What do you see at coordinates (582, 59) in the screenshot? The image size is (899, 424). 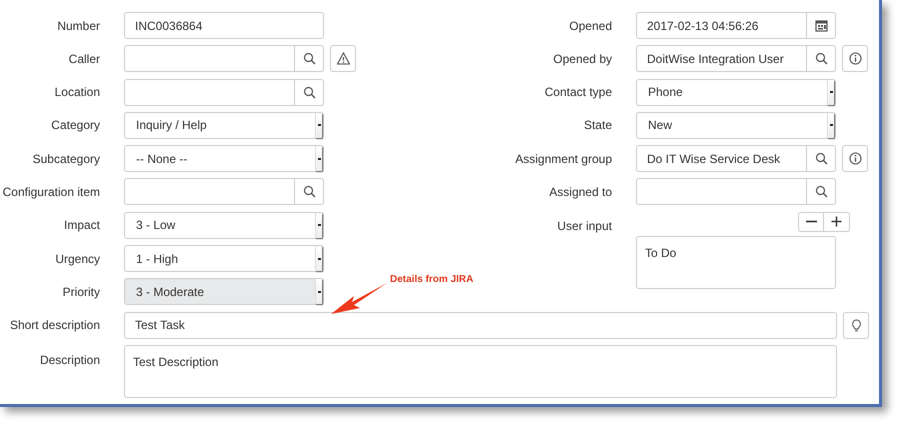 I see `field-label: Opened by` at bounding box center [582, 59].